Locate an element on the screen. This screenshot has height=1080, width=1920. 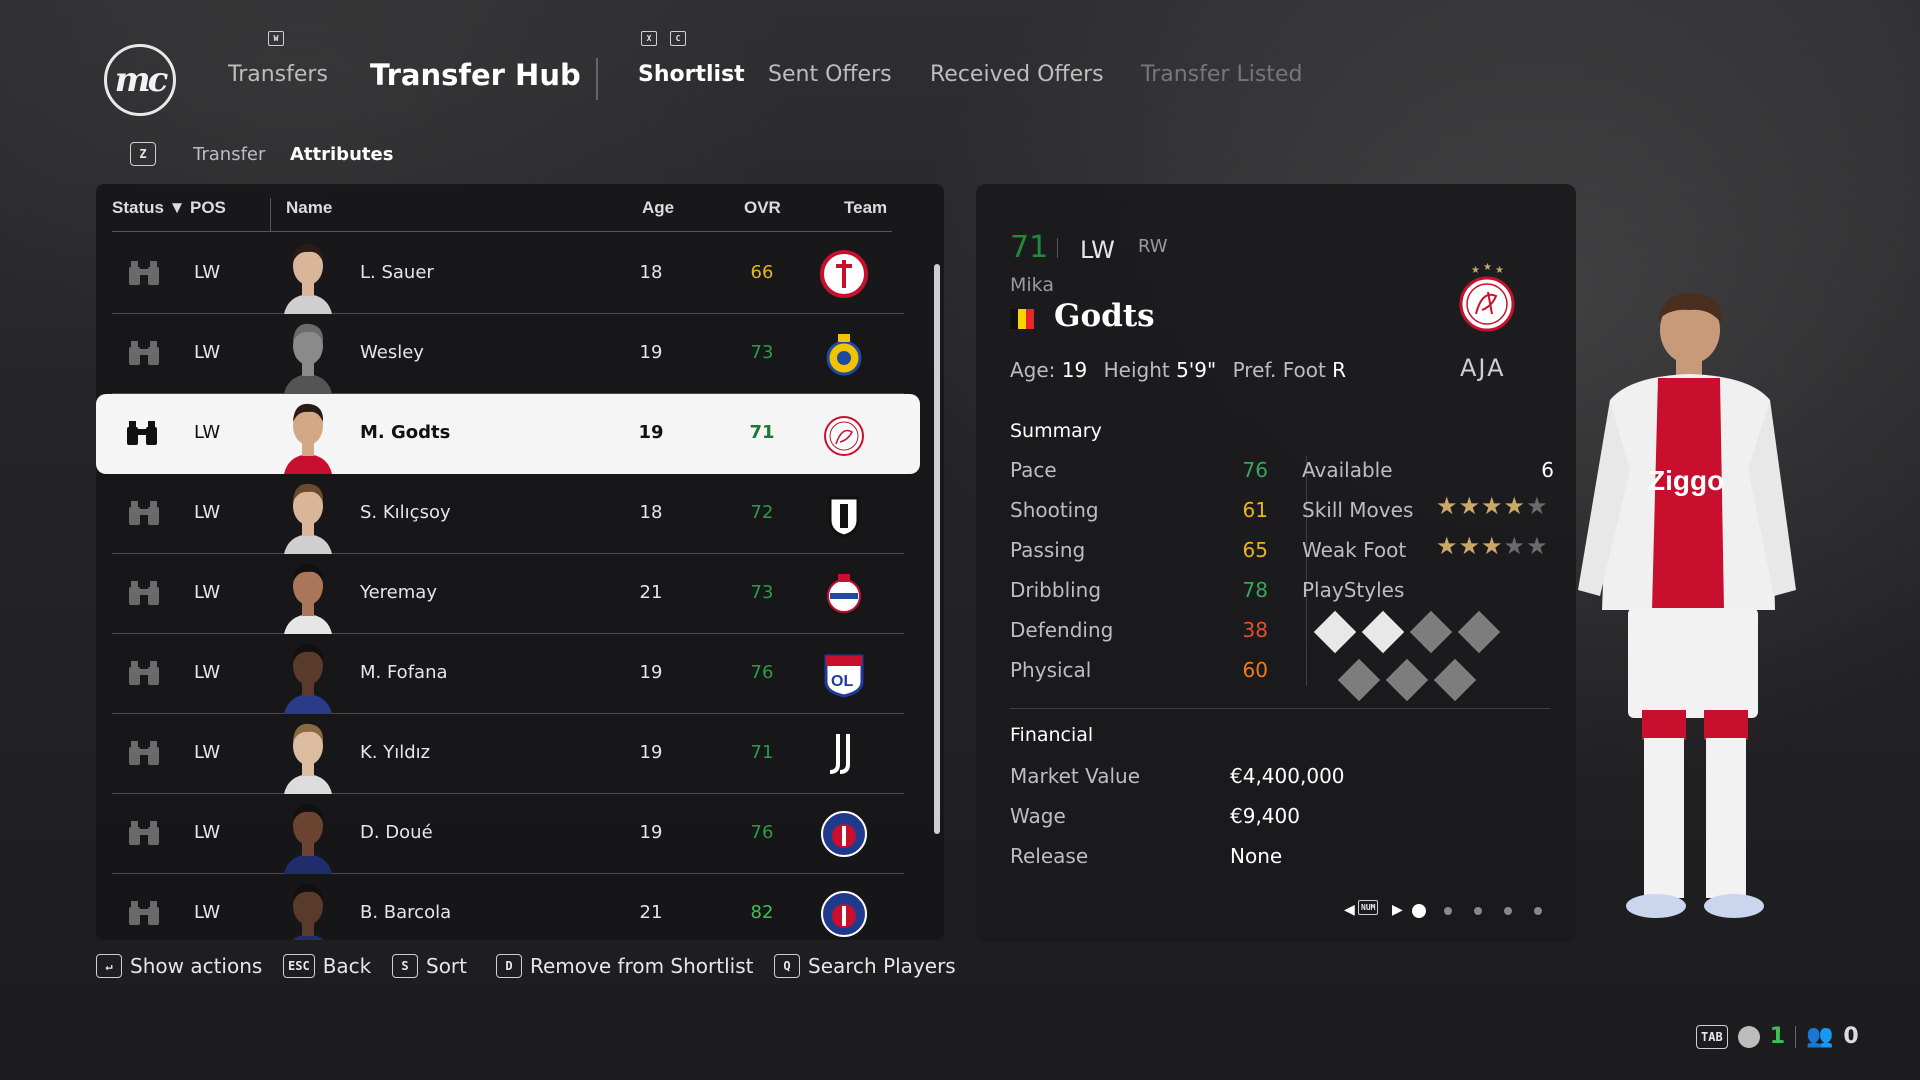
page-title: Transfer Hub is located at coordinates (475, 75).